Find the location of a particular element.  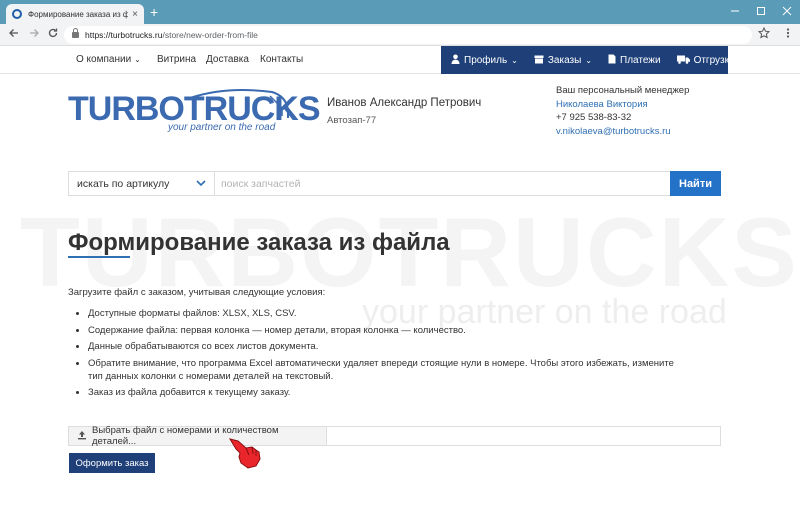

profile-label: Профиль is located at coordinates (486, 60).